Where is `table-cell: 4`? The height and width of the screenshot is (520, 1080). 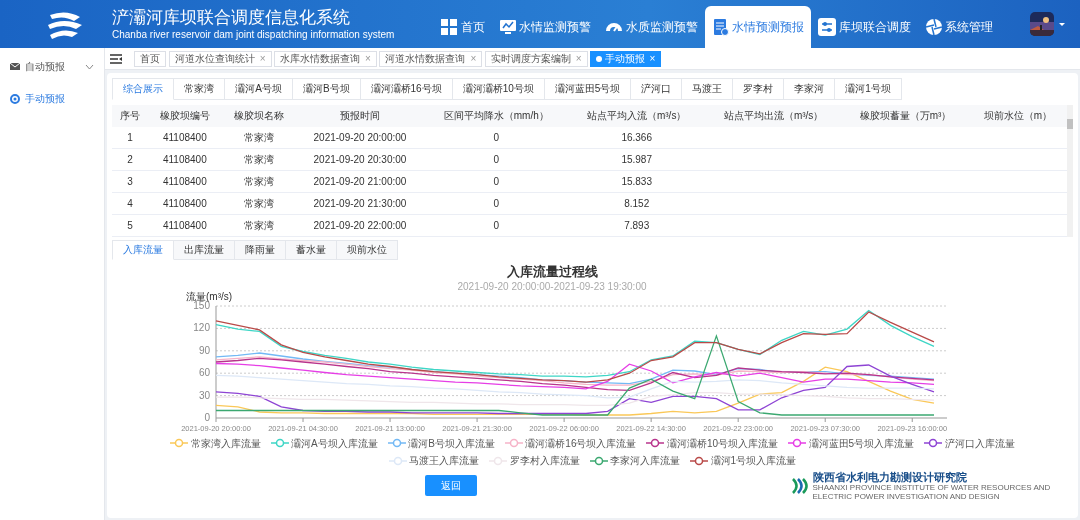
table-cell: 4 is located at coordinates (130, 203).